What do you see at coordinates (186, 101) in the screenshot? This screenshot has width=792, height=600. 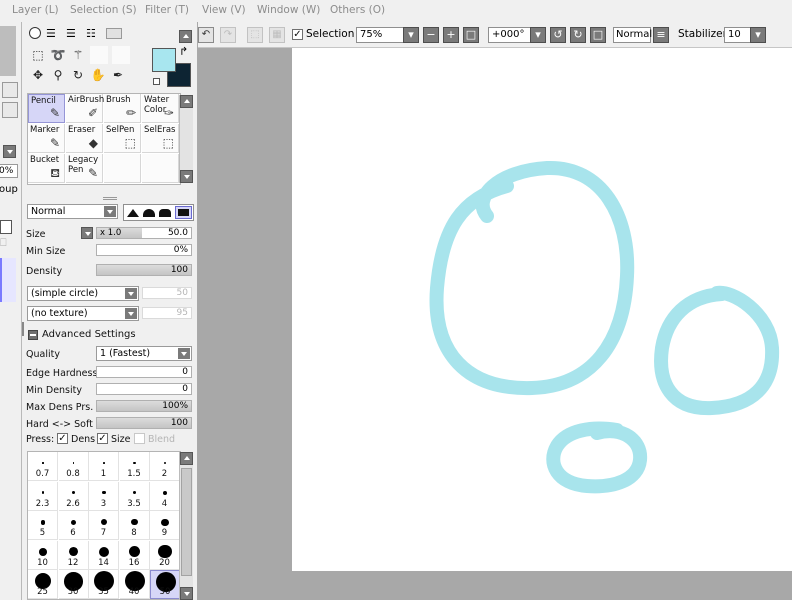 I see `scroll-up-button` at bounding box center [186, 101].